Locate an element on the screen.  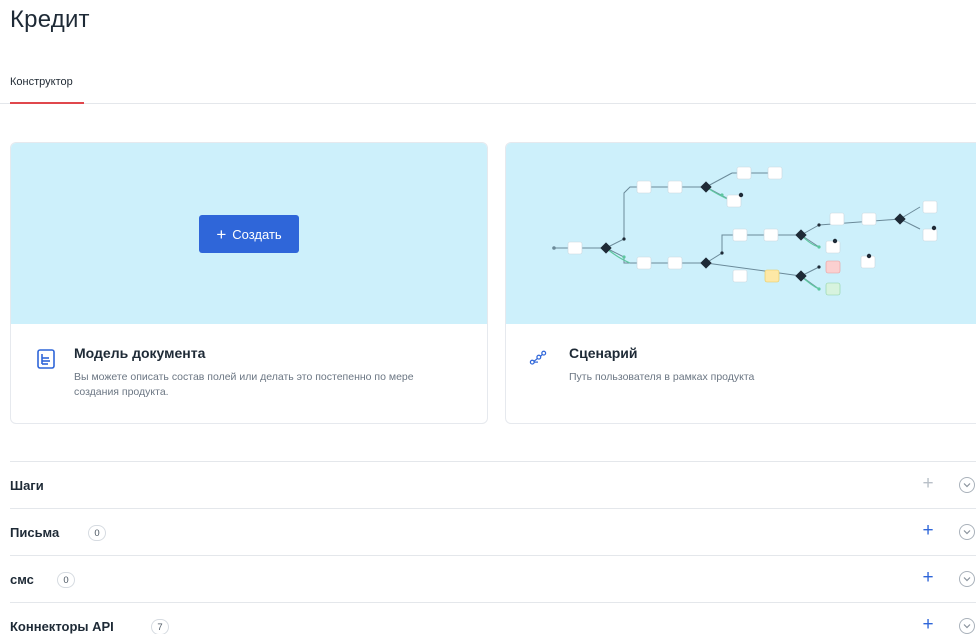
add-sms-button: + is located at coordinates (928, 578).